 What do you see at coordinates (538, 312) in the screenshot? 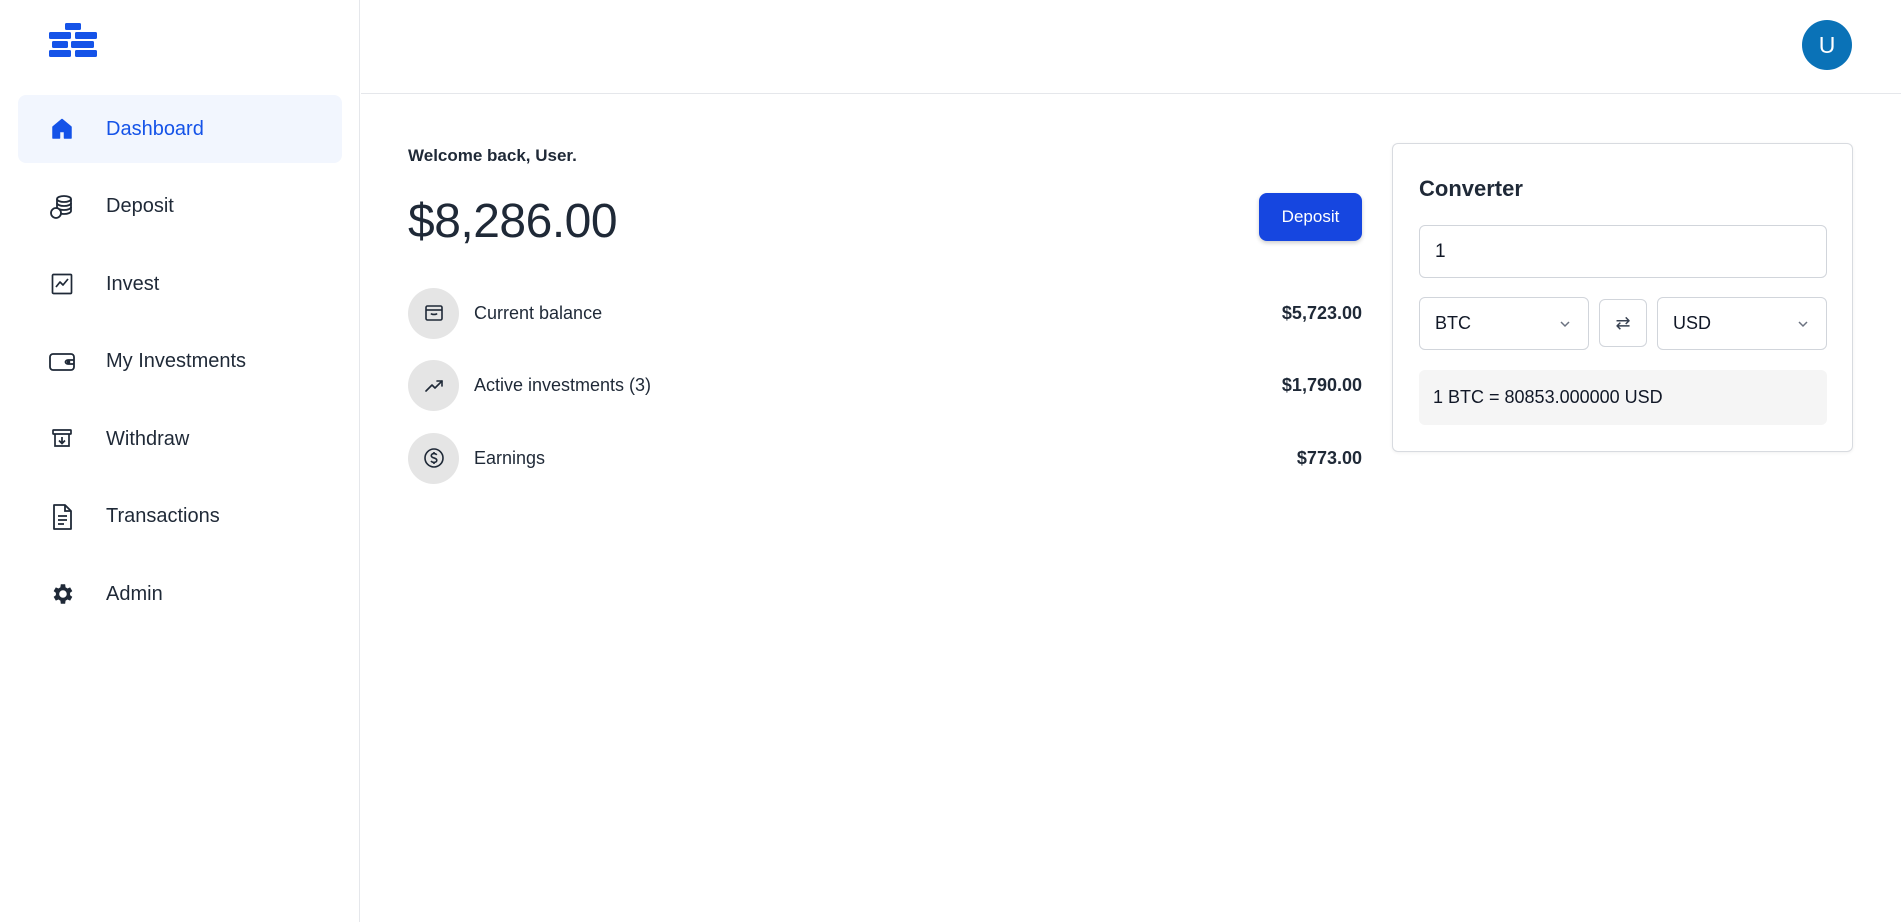
I see `stat-label: Current balance` at bounding box center [538, 312].